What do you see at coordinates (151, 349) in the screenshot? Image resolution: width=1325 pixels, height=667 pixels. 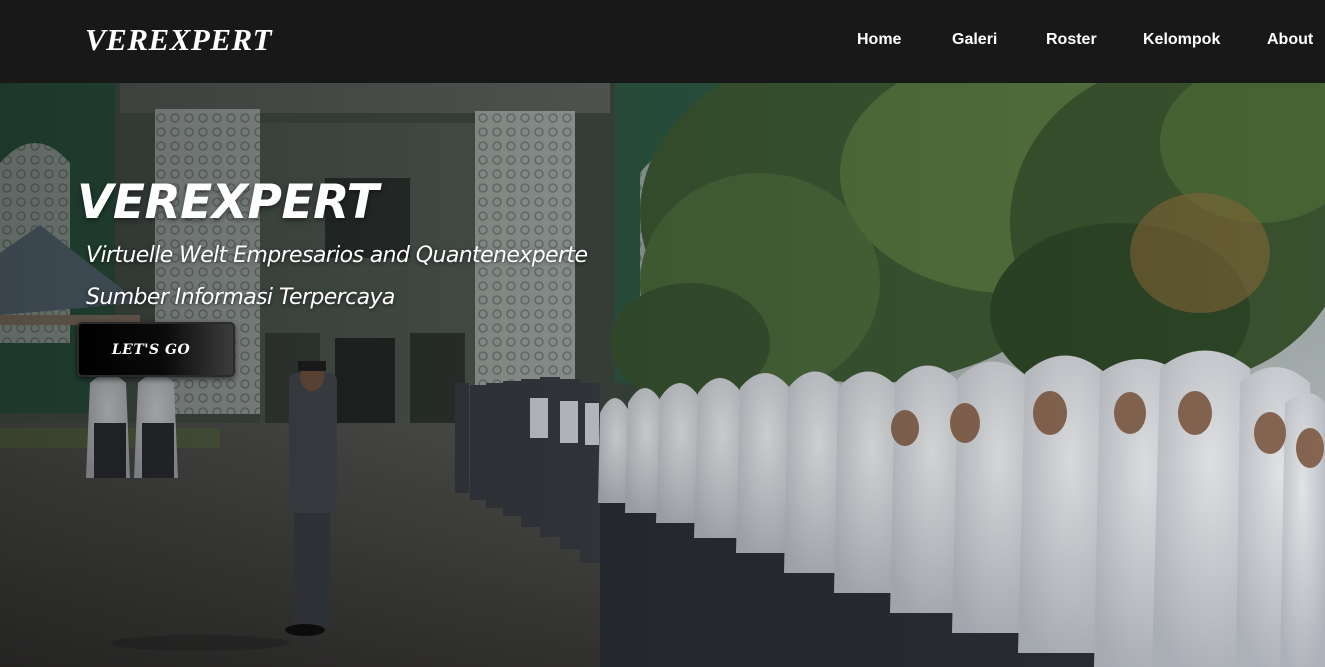 I see `lets-go-label: LET'S GO` at bounding box center [151, 349].